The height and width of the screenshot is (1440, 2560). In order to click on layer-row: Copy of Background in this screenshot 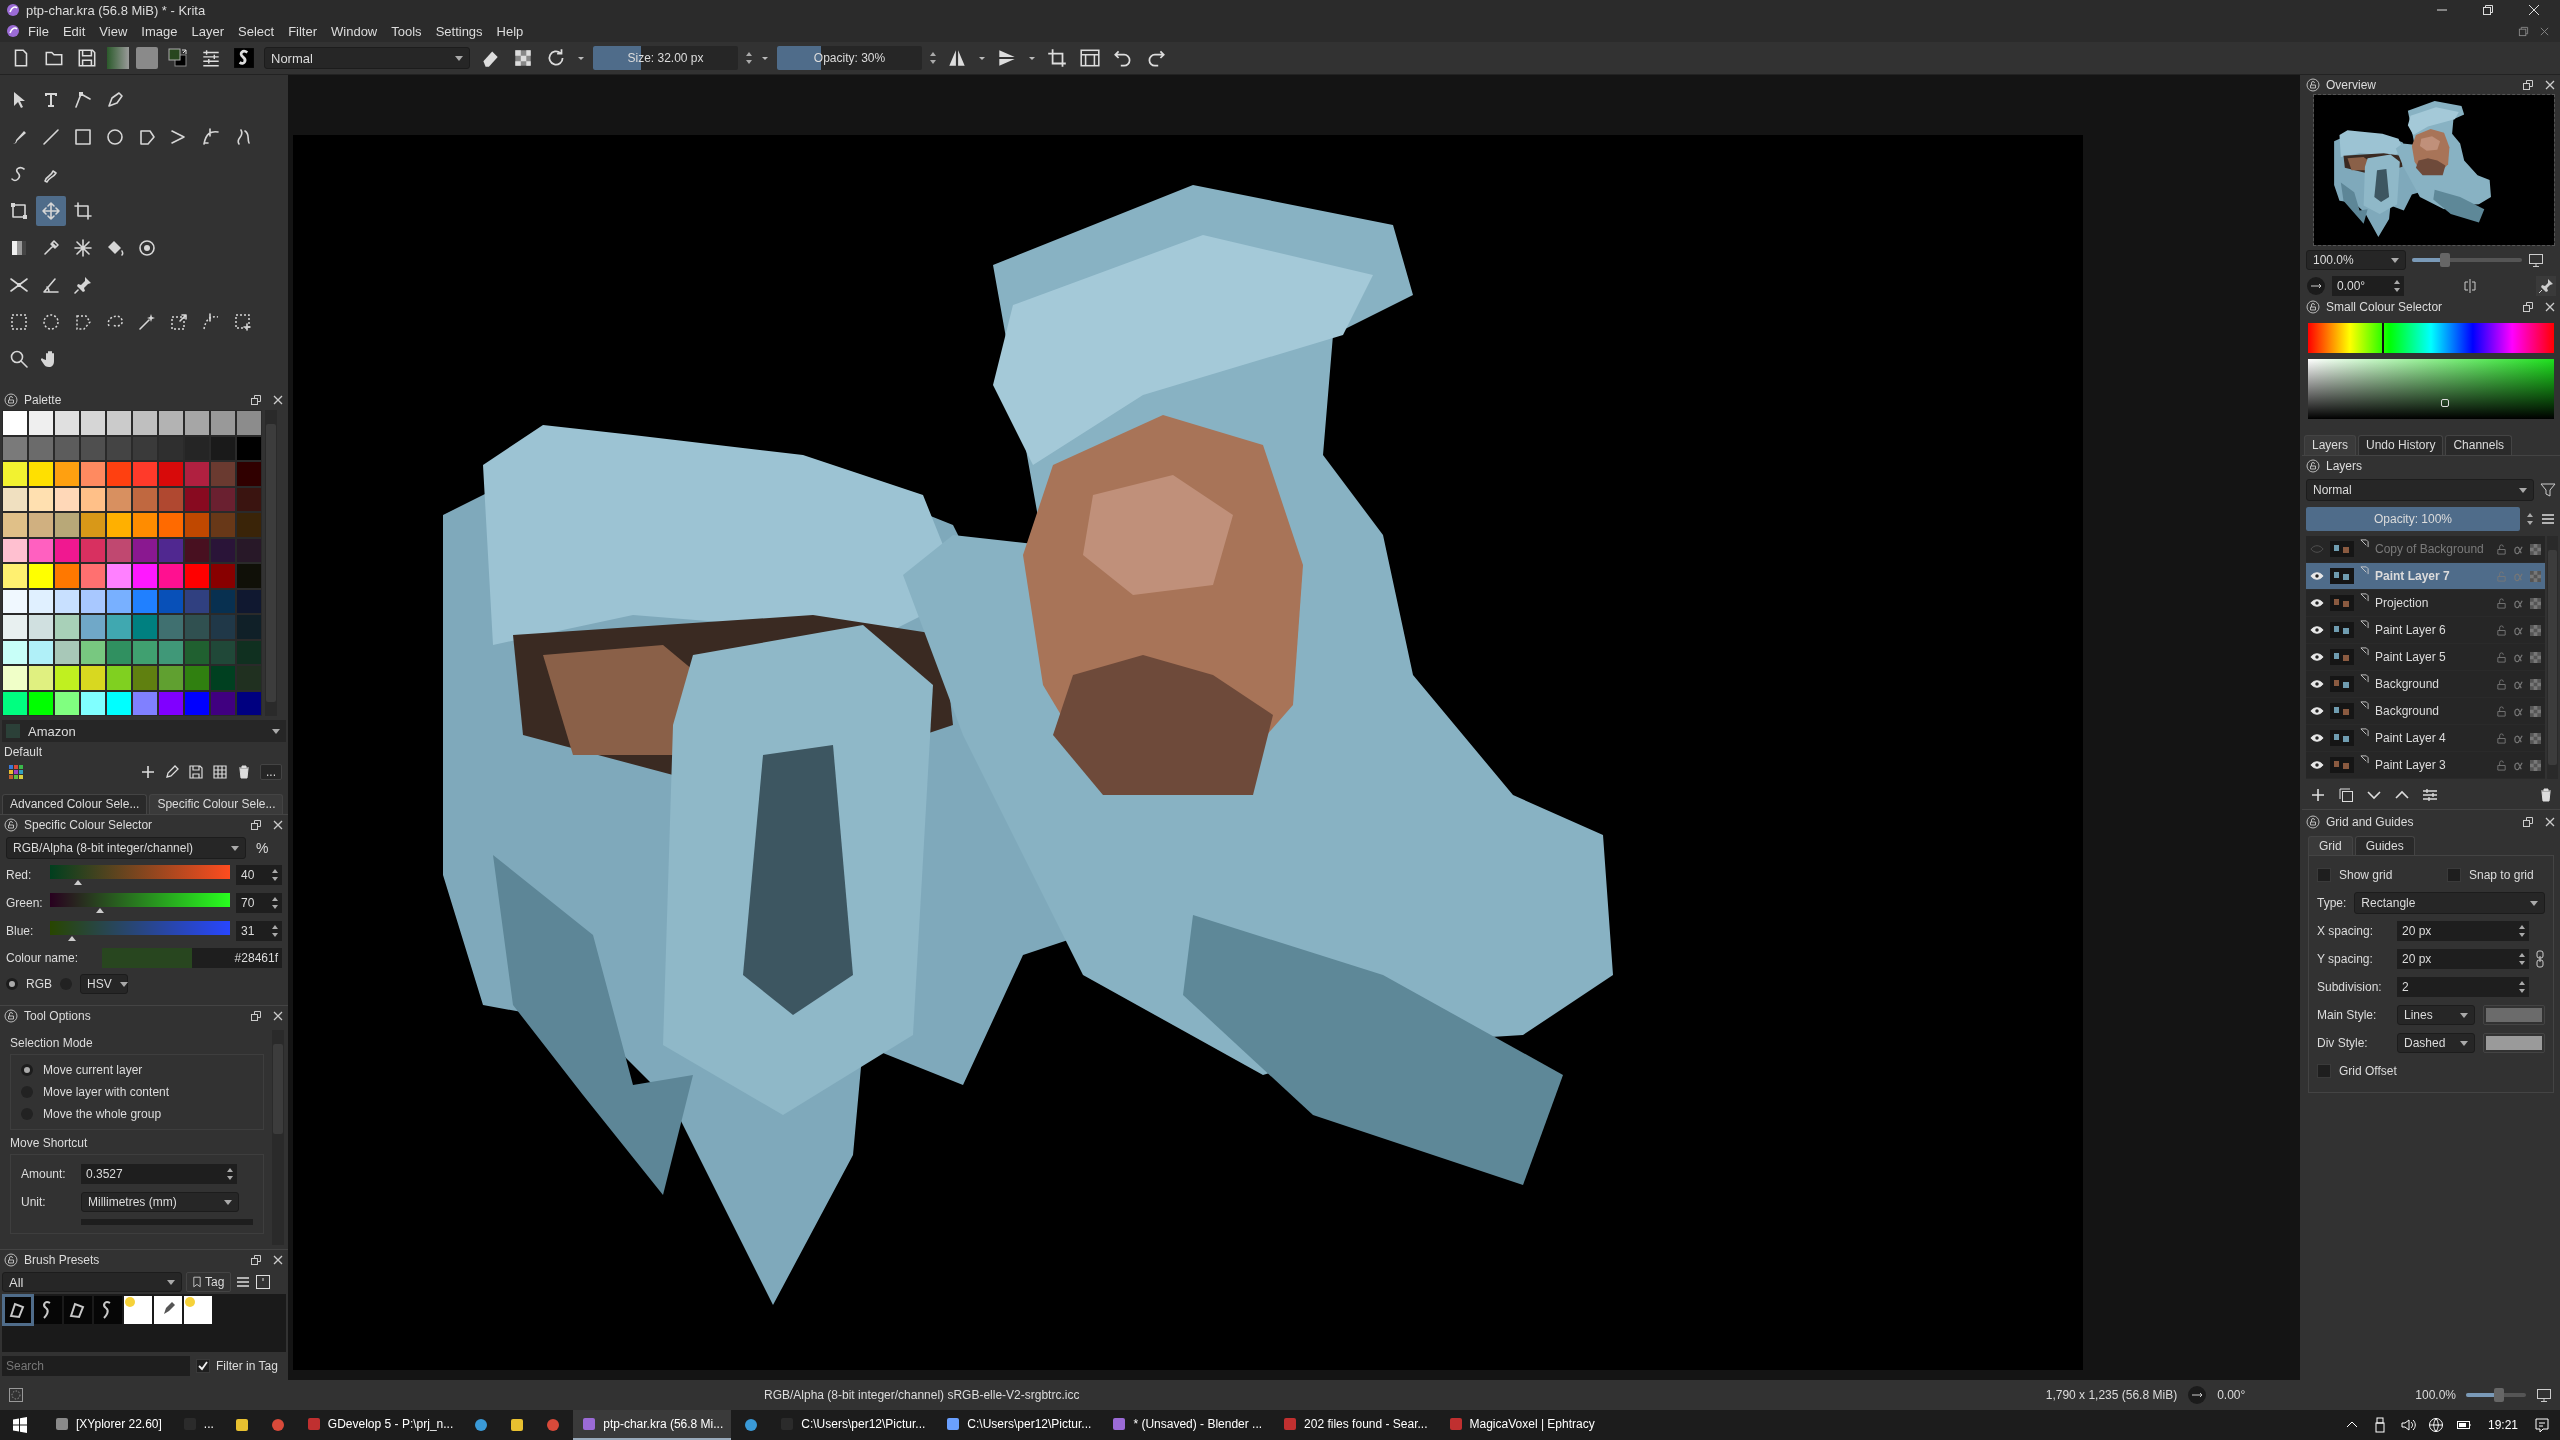, I will do `click(2425, 549)`.